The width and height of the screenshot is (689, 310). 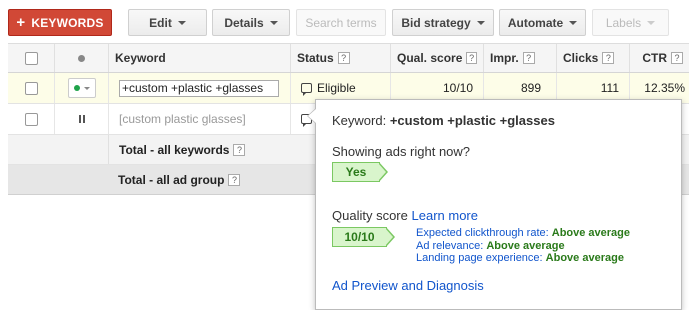 I want to click on qs-detail-label: Ad relevance:, so click(x=450, y=245).